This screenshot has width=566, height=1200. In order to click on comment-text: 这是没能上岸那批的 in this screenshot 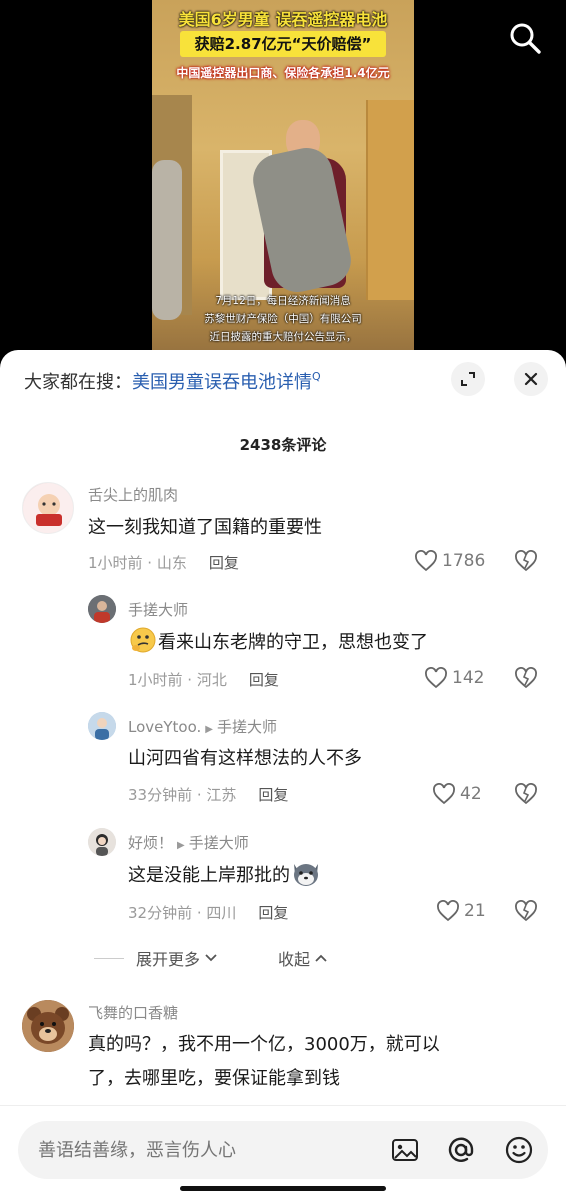, I will do `click(225, 875)`.